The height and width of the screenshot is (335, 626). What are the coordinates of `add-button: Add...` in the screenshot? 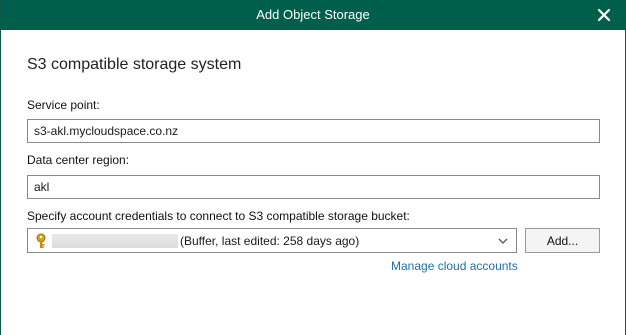 It's located at (562, 240).